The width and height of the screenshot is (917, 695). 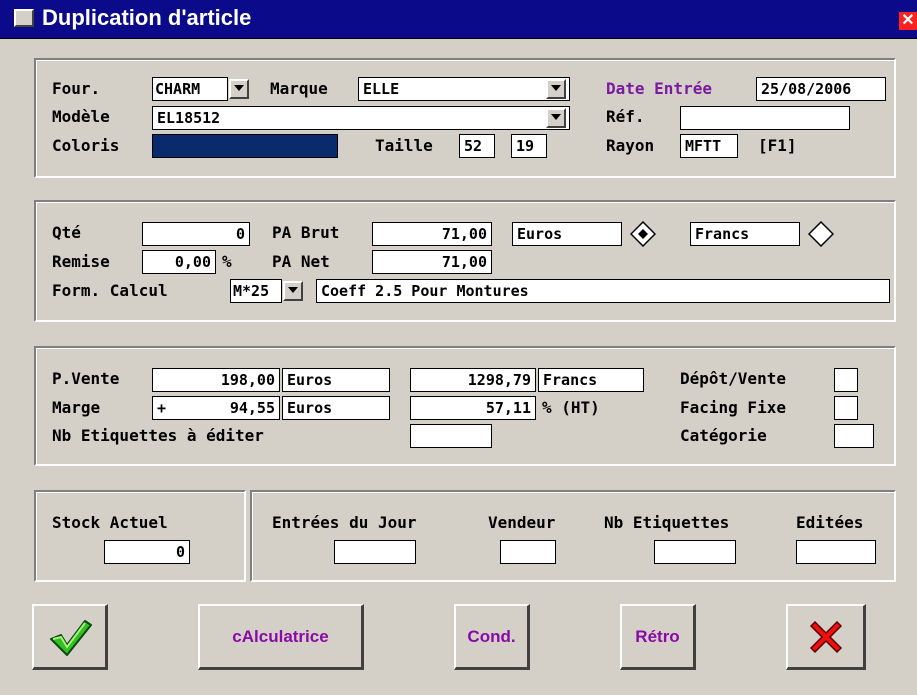 I want to click on rayon-field: MFTT, so click(x=709, y=146).